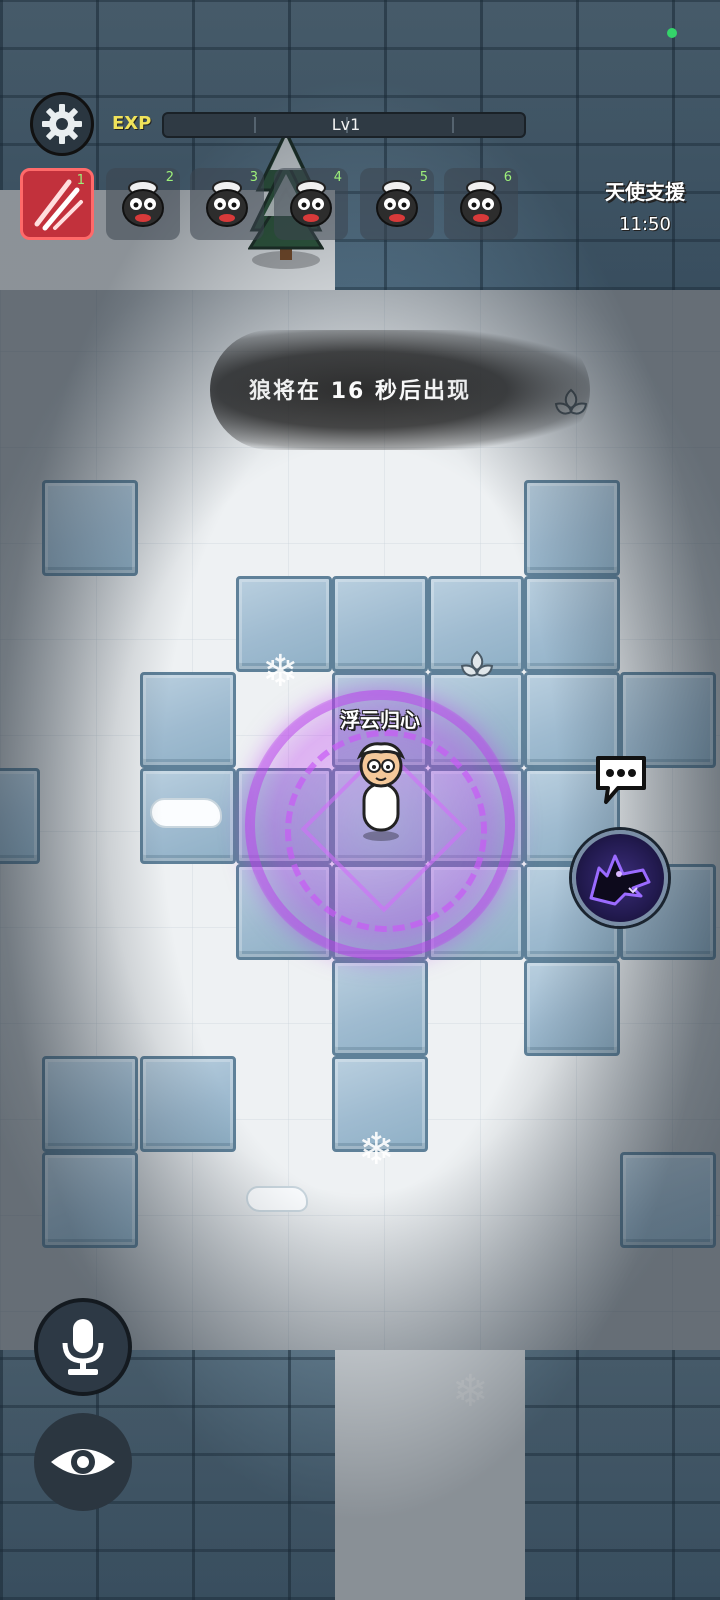 This screenshot has width=720, height=1600. What do you see at coordinates (645, 190) in the screenshot?
I see `angel-support-label: 天使支援` at bounding box center [645, 190].